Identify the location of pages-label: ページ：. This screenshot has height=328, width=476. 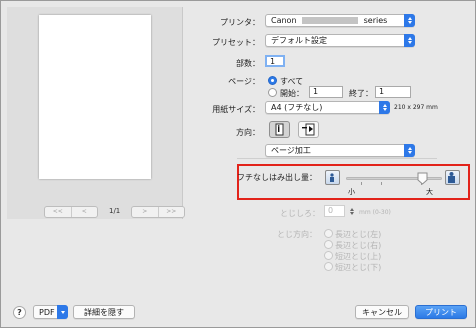
(244, 81).